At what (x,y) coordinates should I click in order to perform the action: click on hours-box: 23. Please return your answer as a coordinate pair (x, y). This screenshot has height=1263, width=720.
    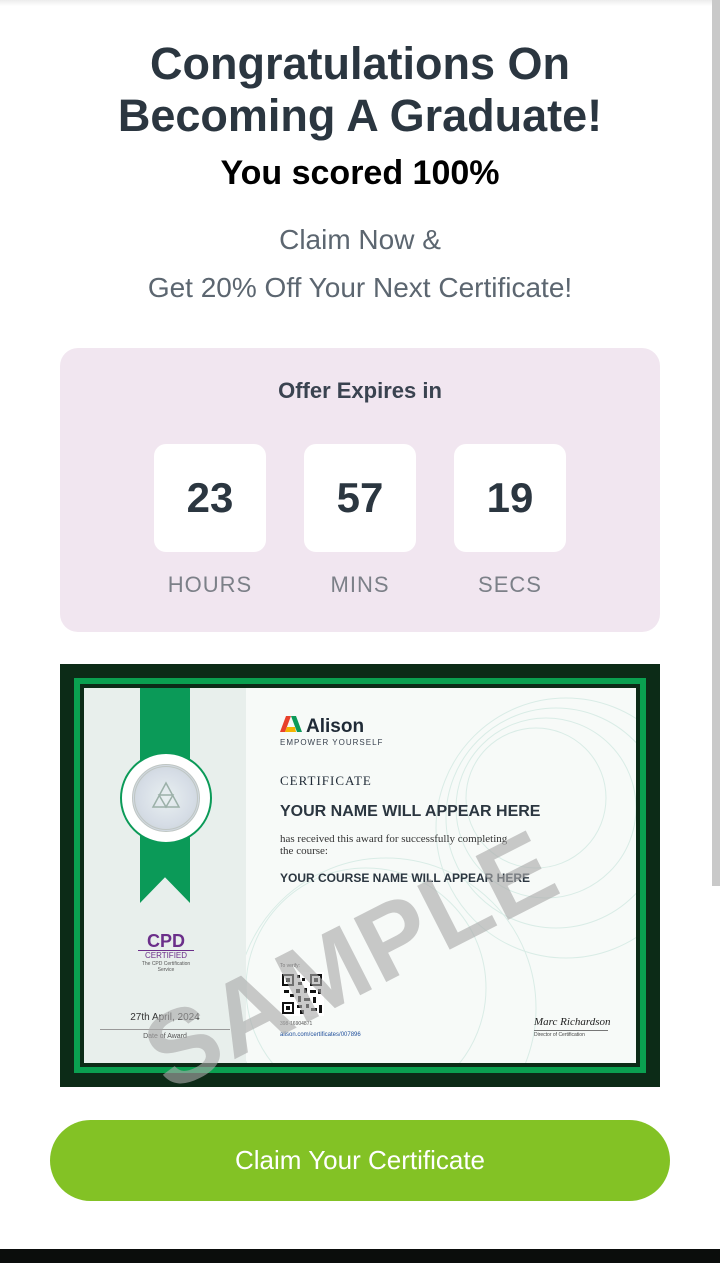
    Looking at the image, I should click on (210, 498).